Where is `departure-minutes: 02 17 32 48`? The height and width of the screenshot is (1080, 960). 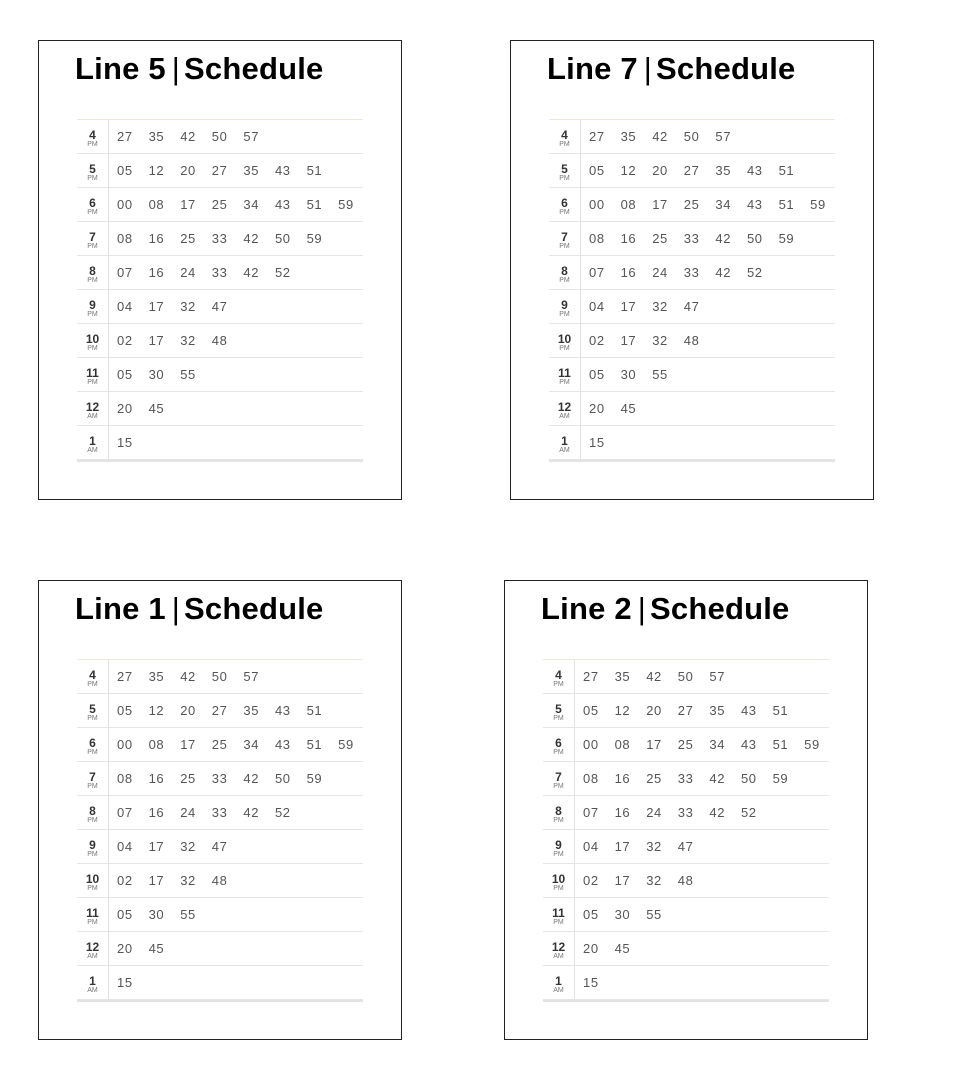
departure-minutes: 02 17 32 48 is located at coordinates (652, 340).